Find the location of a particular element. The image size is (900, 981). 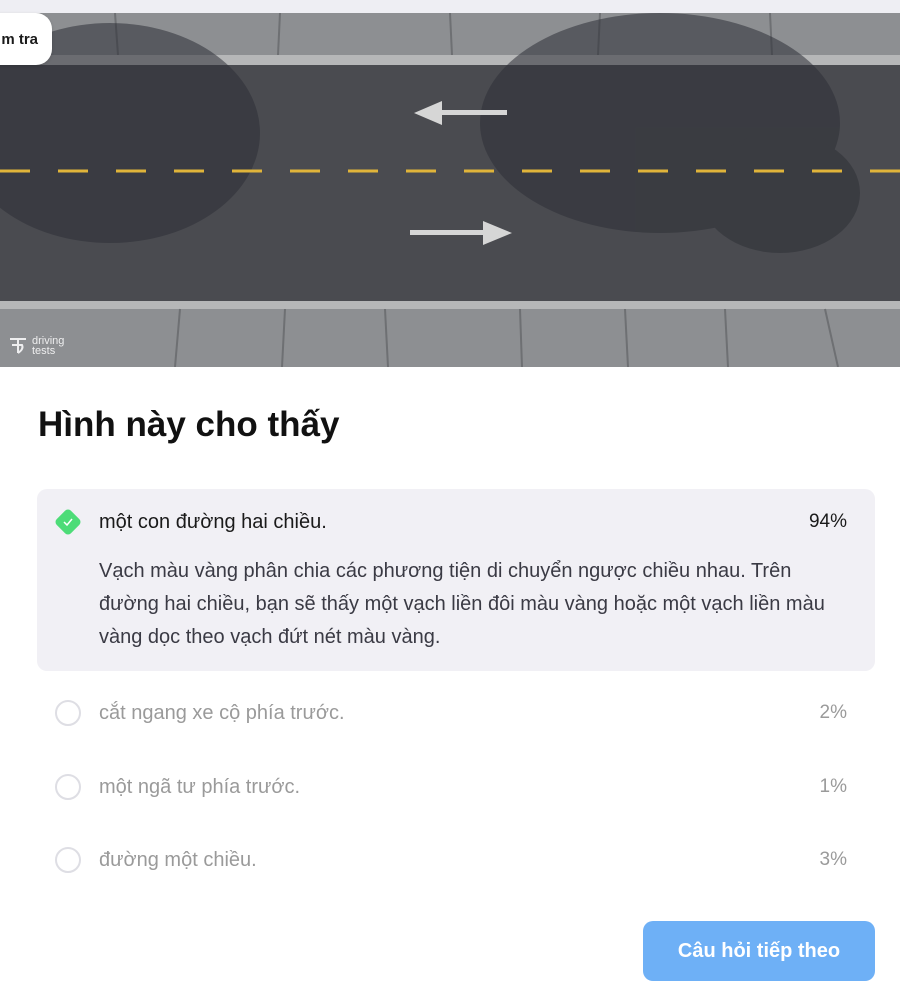

exam-menu-chip: m tra is located at coordinates (26, 39).